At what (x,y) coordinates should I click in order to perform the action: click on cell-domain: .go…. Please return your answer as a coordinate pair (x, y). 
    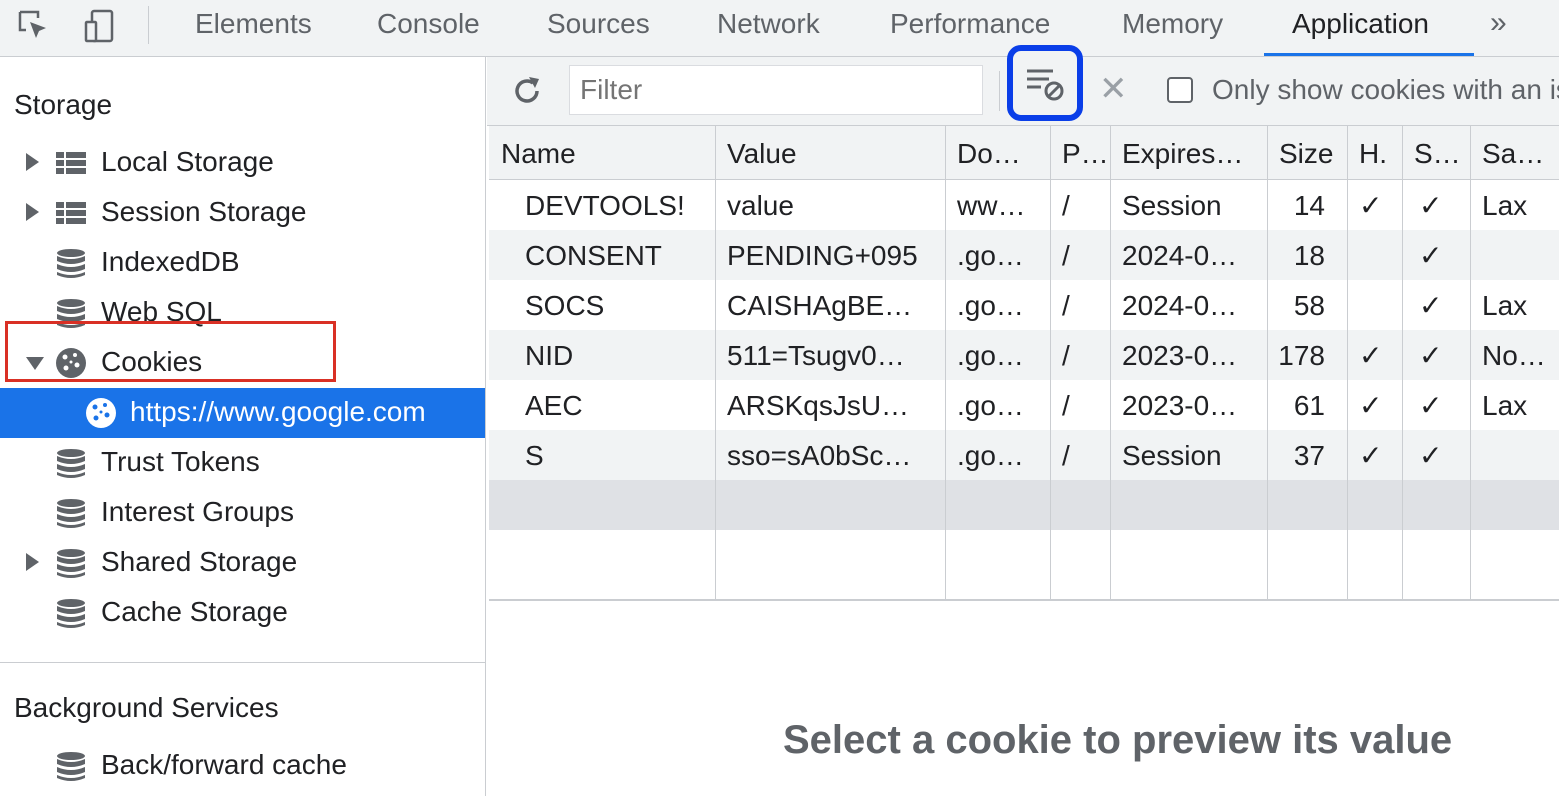
    Looking at the image, I should click on (990, 355).